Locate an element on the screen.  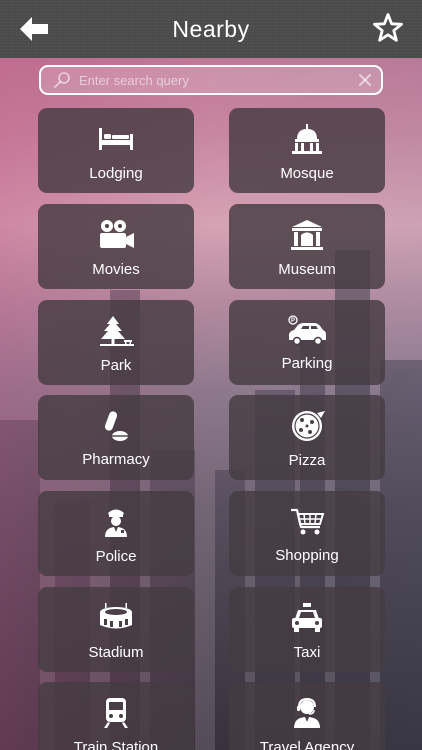
category-lodging-button: Lodging is located at coordinates (116, 150).